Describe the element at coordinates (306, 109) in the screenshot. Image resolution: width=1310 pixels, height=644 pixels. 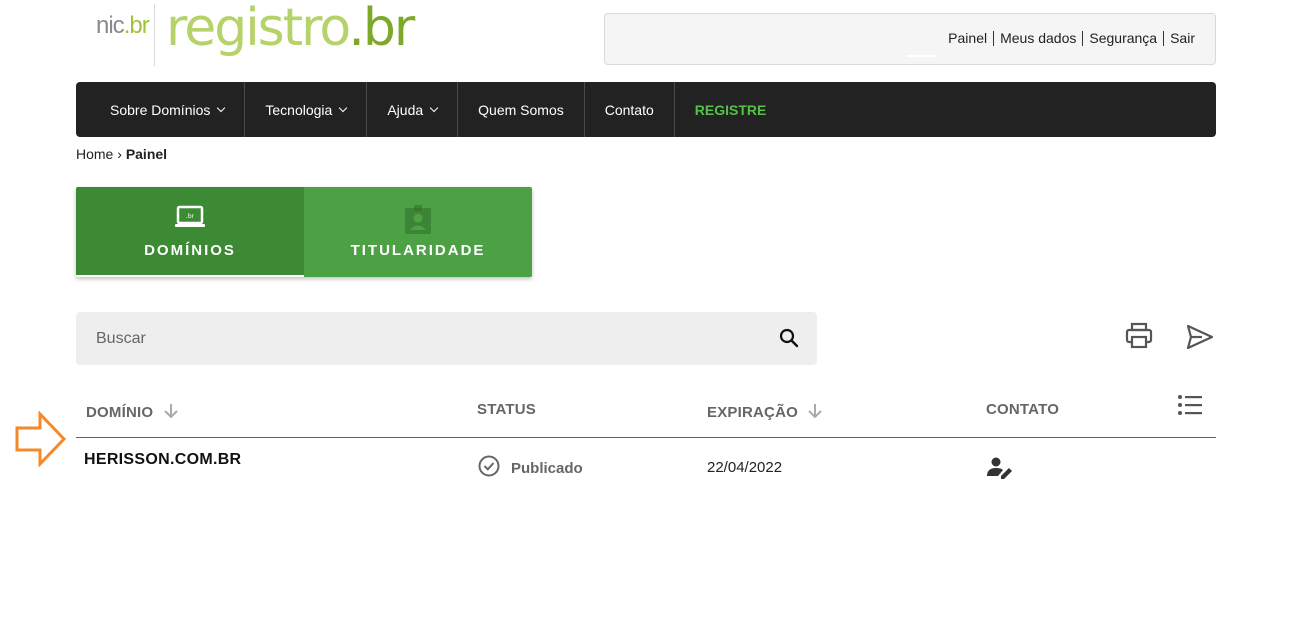
I see `nav-item-tecnologia: Tecnologia` at that location.